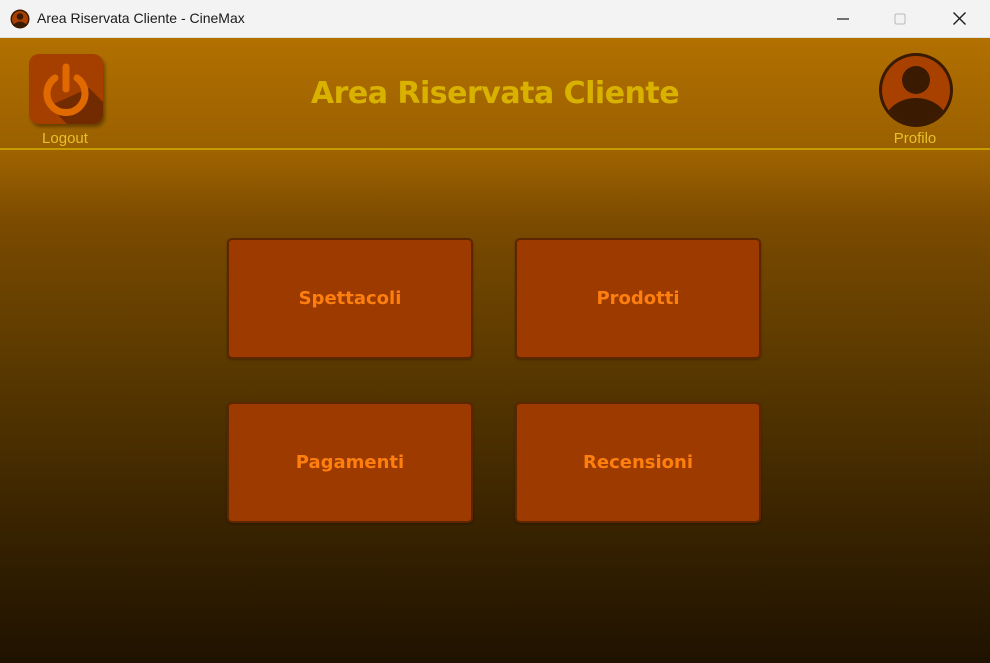 The image size is (990, 663). I want to click on title-bar: Area Riservata Cliente - CineMax, so click(495, 19).